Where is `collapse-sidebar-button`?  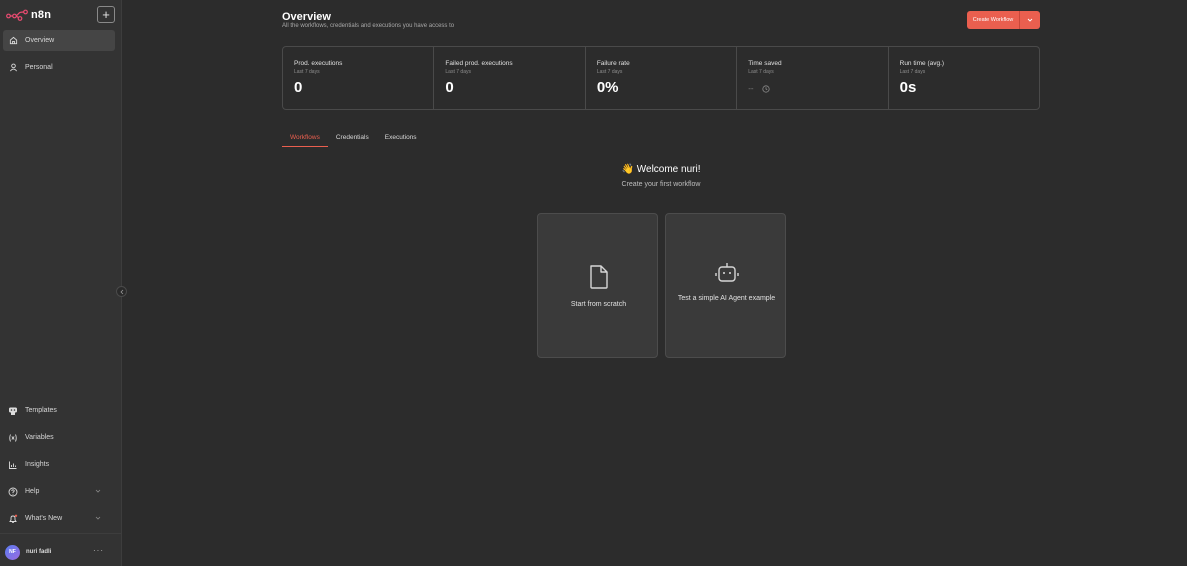 collapse-sidebar-button is located at coordinates (121, 291).